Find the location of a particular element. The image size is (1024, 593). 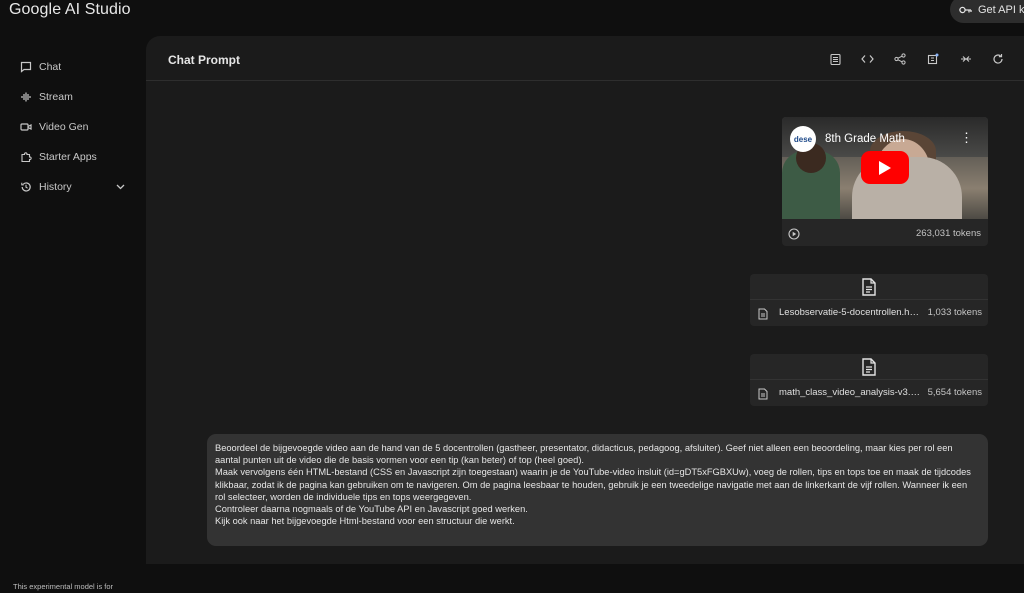

token-count: 1,033 tokens is located at coordinates (954, 312).